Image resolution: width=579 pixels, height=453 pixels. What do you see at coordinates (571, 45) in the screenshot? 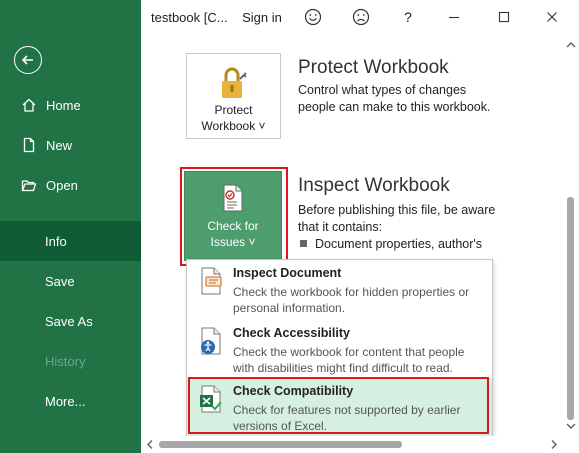
I see `scroll-up-icon` at bounding box center [571, 45].